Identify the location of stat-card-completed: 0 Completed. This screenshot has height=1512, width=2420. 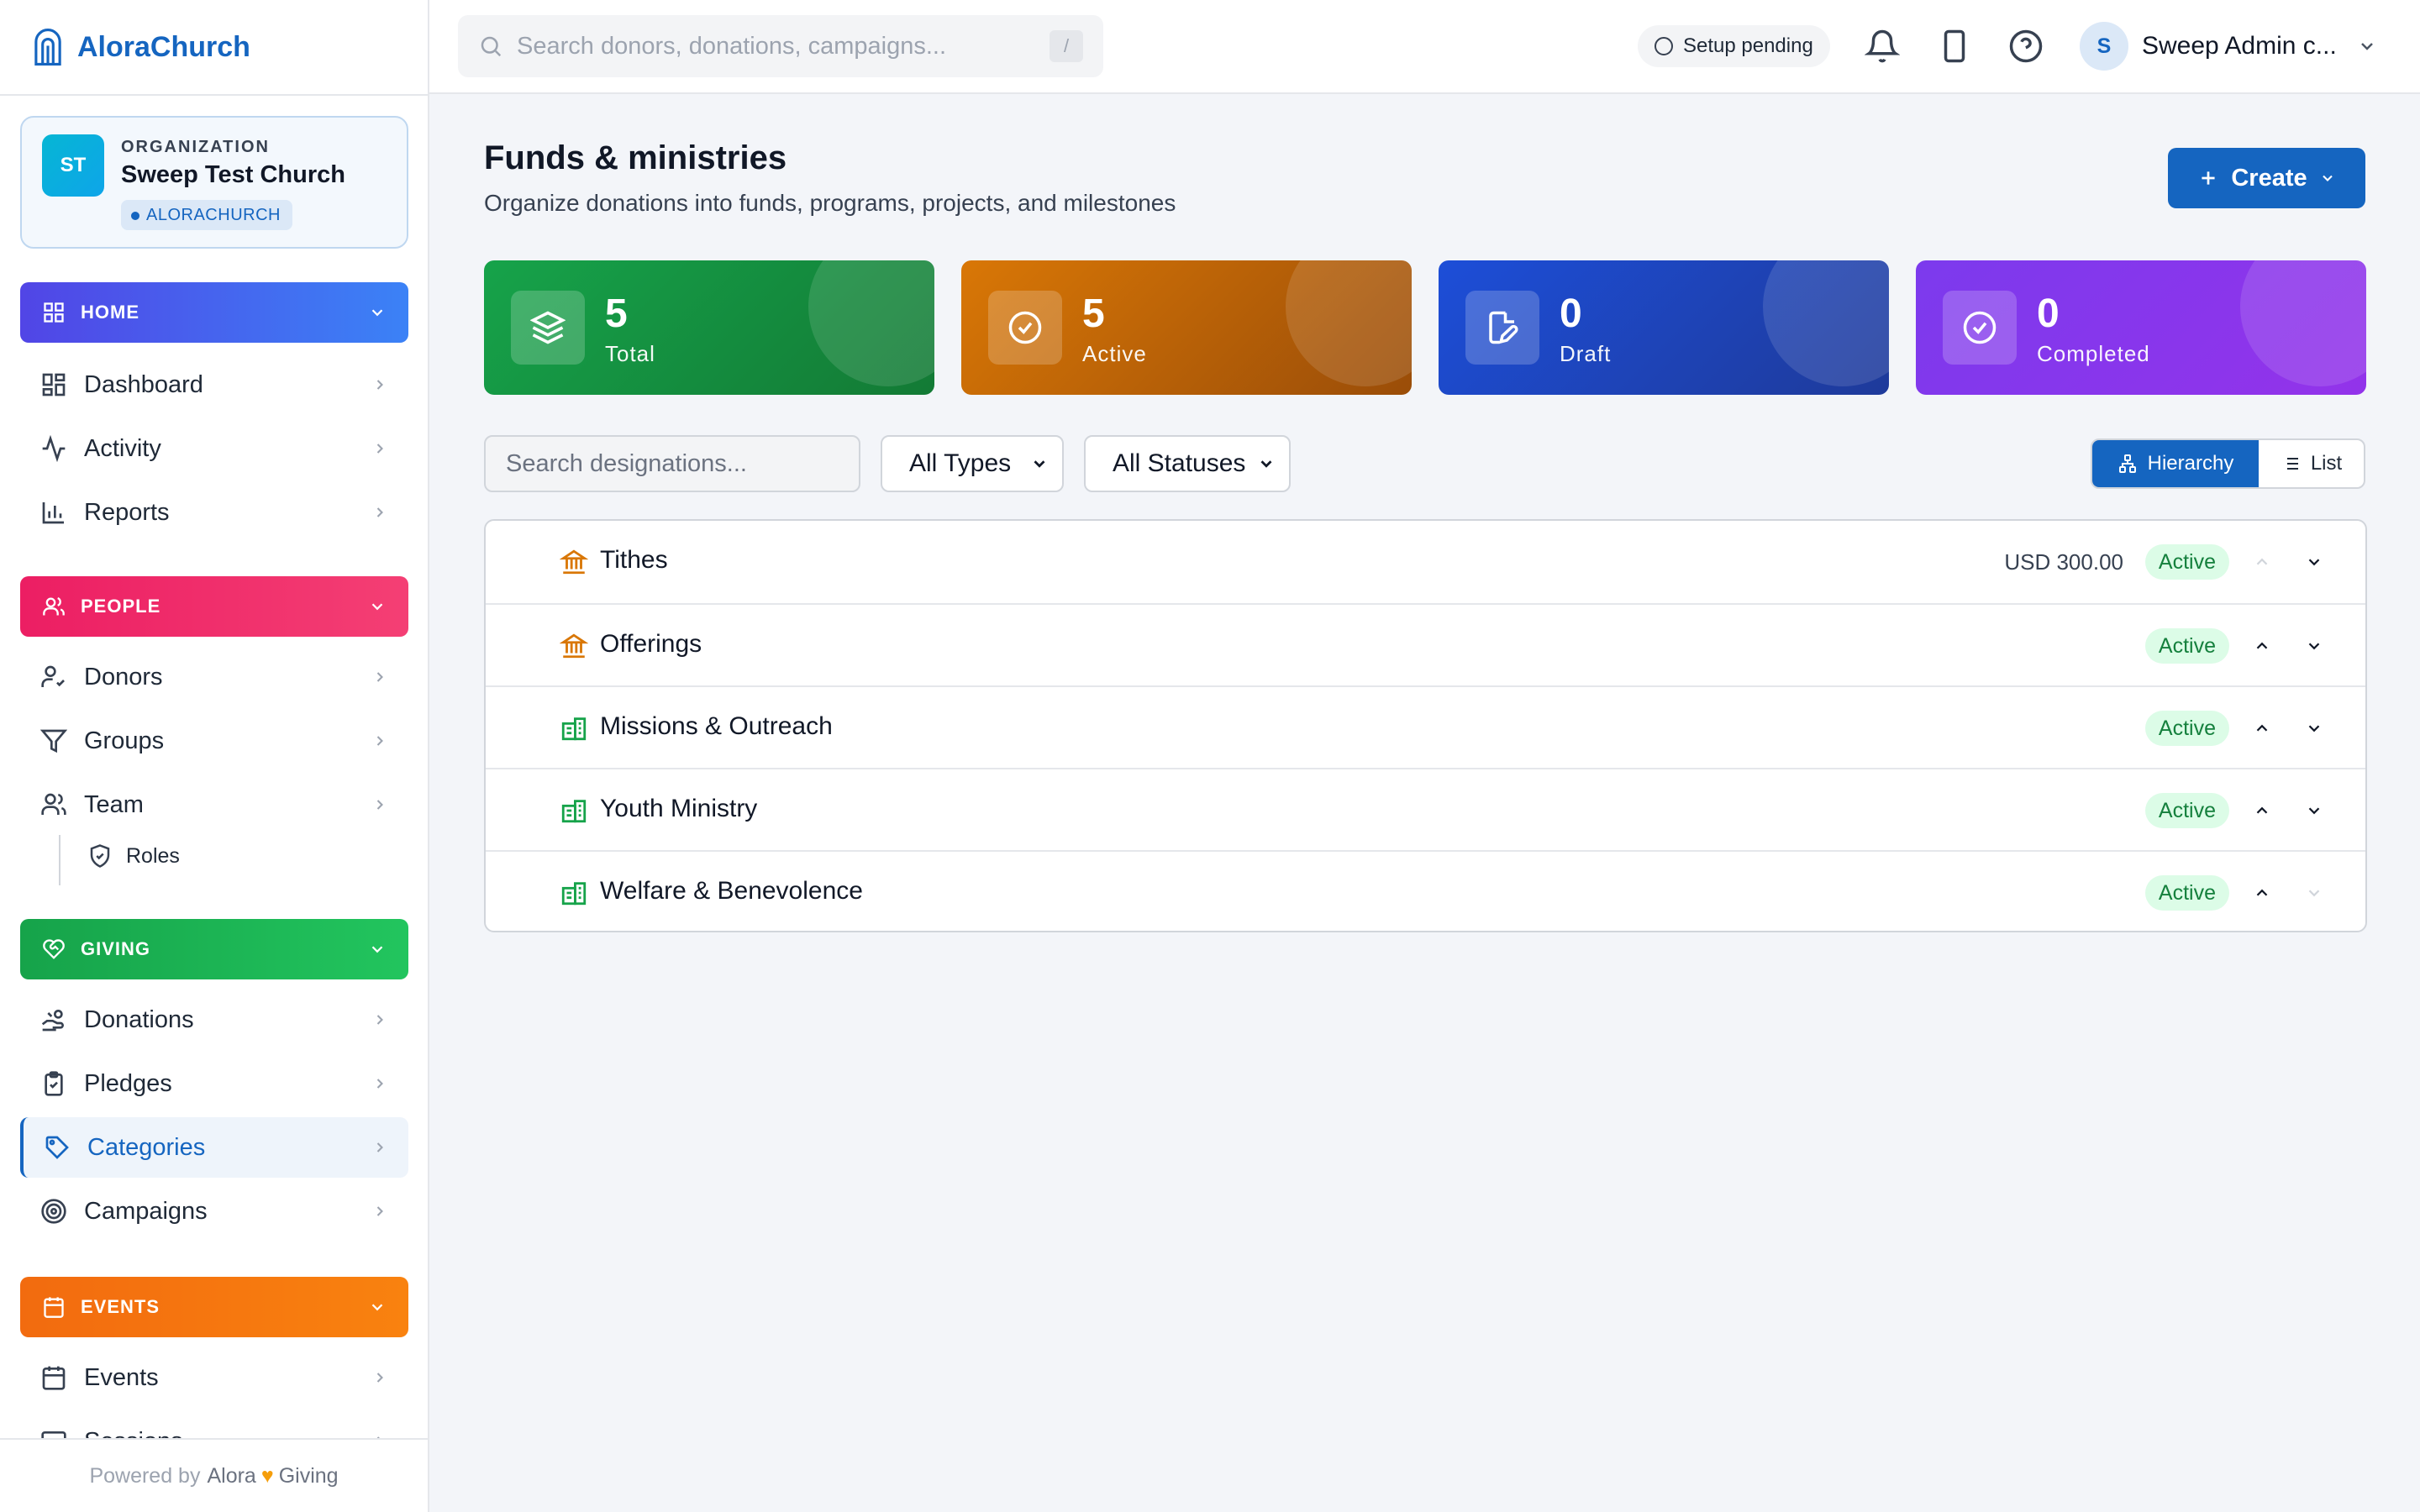
(2141, 327).